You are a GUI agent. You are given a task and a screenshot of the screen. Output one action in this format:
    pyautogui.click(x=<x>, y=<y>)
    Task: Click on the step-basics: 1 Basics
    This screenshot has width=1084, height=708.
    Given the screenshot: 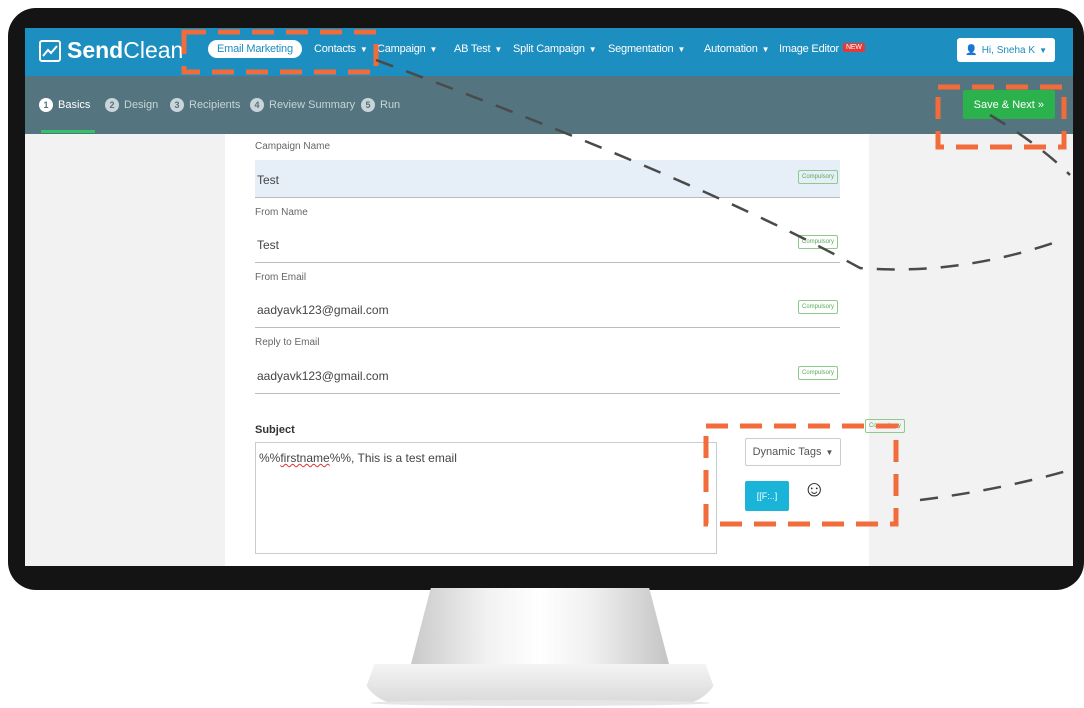 What is the action you would take?
    pyautogui.click(x=64, y=105)
    